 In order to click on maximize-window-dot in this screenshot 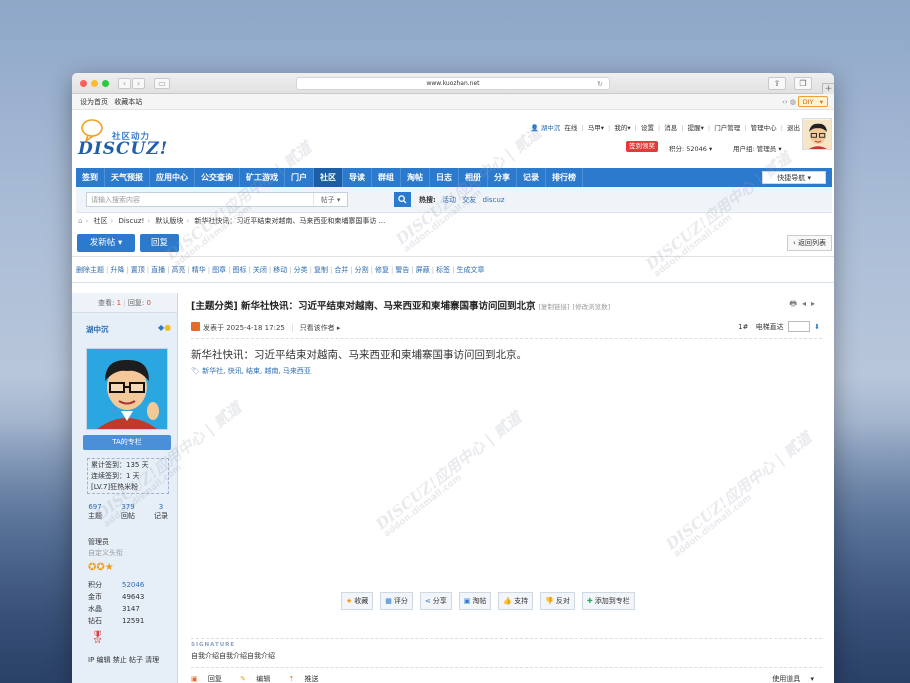, I will do `click(105, 83)`.